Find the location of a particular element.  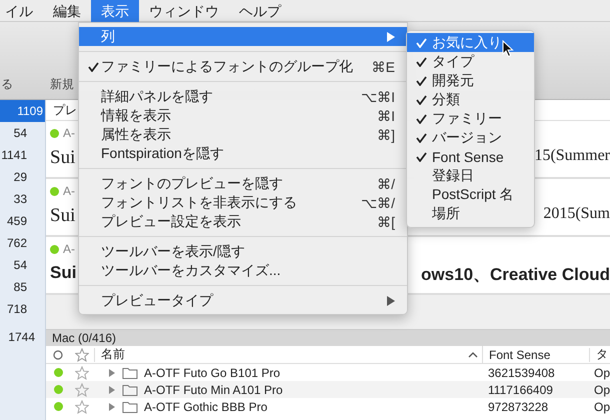

font-name: A-OTF Gothic BBB Pro is located at coordinates (206, 407).